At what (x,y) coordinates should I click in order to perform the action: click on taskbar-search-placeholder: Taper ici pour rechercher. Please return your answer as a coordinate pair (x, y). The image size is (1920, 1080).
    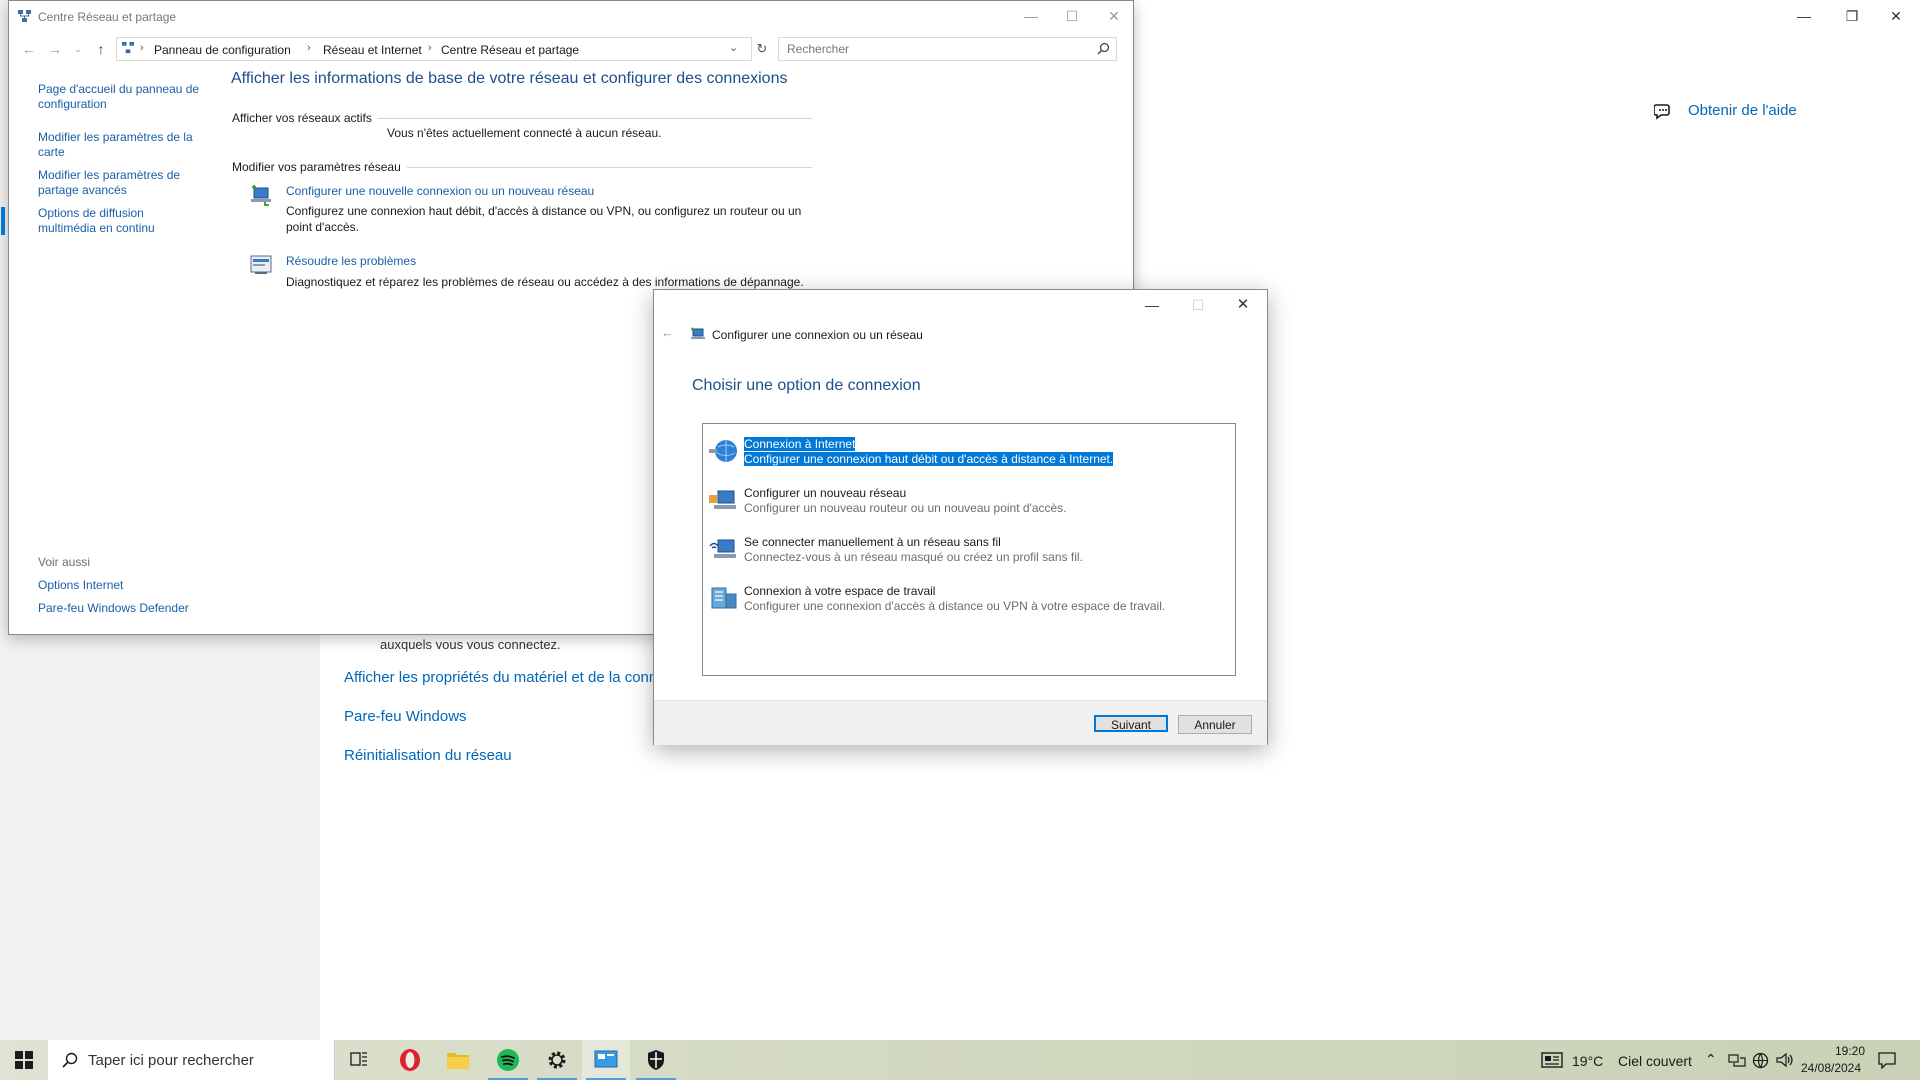
    Looking at the image, I should click on (171, 1060).